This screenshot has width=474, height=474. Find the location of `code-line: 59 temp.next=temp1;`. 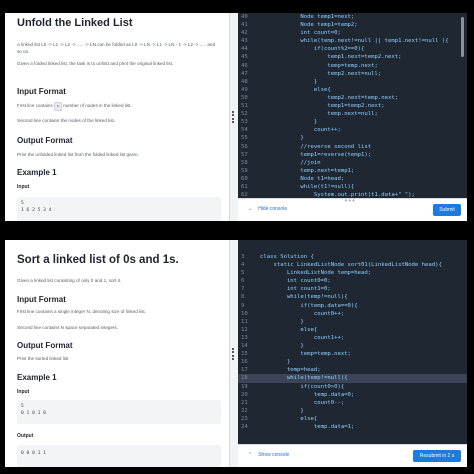

code-line: 59 temp.next=temp1; is located at coordinates (352, 171).